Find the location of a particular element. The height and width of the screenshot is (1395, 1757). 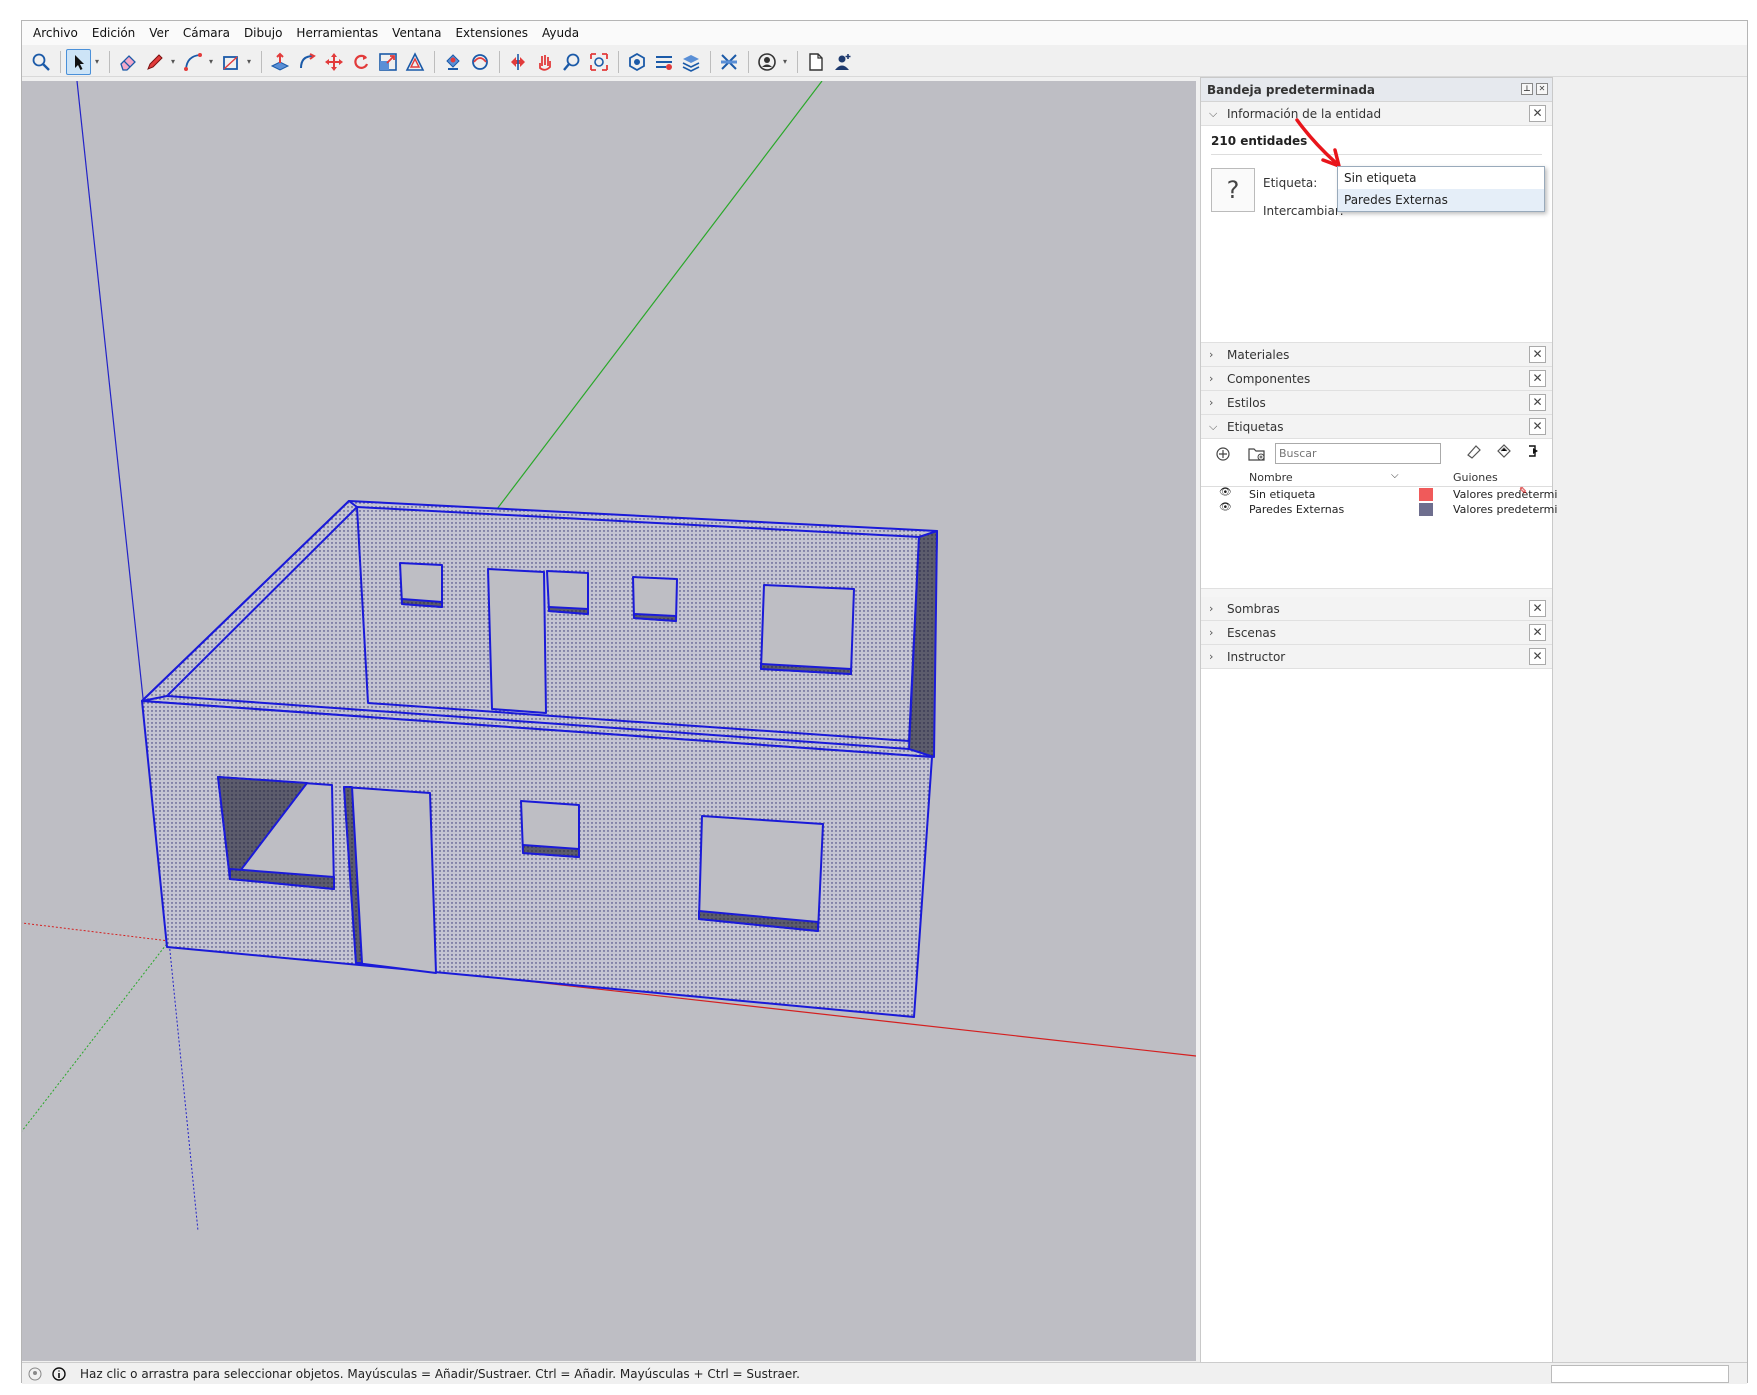

push-pull-icon is located at coordinates (279, 62).